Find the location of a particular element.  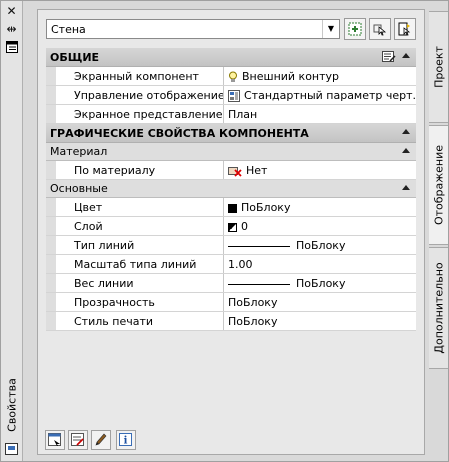

property-name: По материалу is located at coordinates (135, 170).